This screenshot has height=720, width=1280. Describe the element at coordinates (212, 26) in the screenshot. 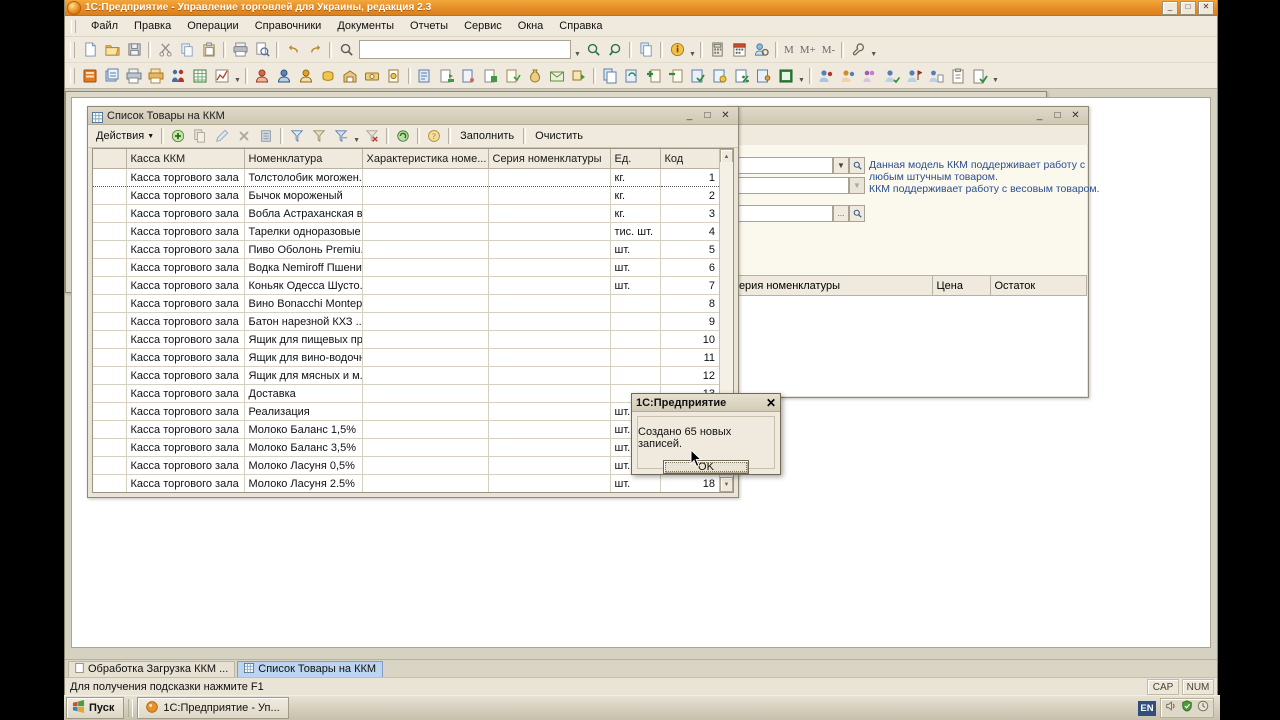

I see `menu-item-operations: Операции` at that location.